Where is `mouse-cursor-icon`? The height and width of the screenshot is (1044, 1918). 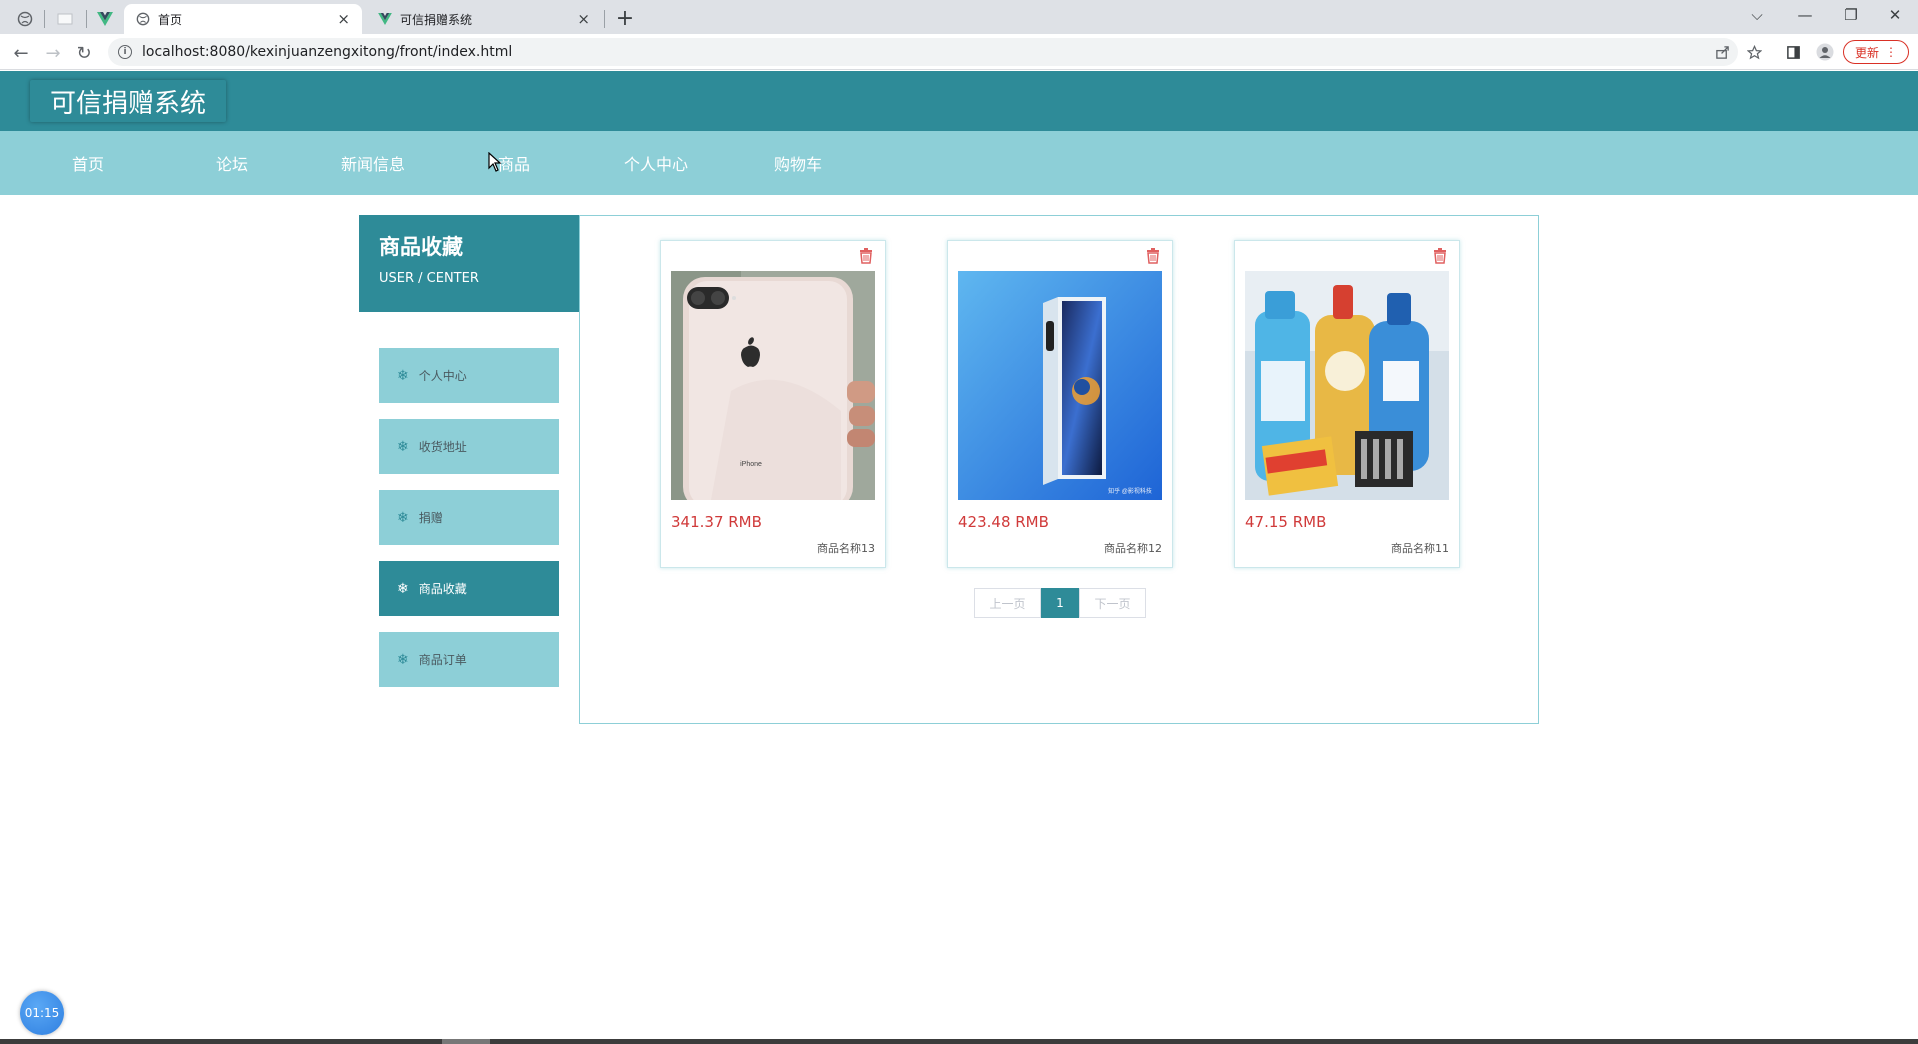
mouse-cursor-icon is located at coordinates (495, 162).